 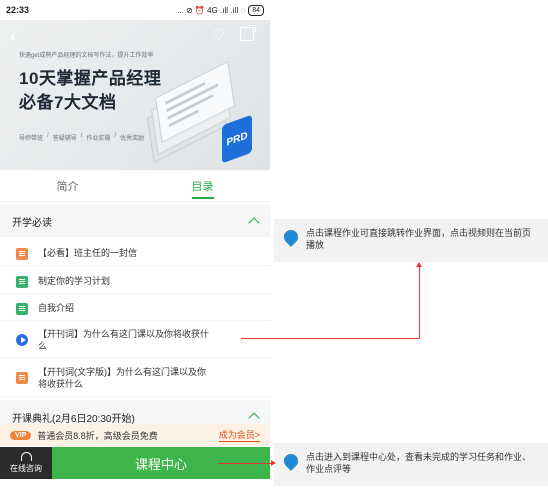 What do you see at coordinates (239, 435) in the screenshot?
I see `become-member-link: 成为会员>` at bounding box center [239, 435].